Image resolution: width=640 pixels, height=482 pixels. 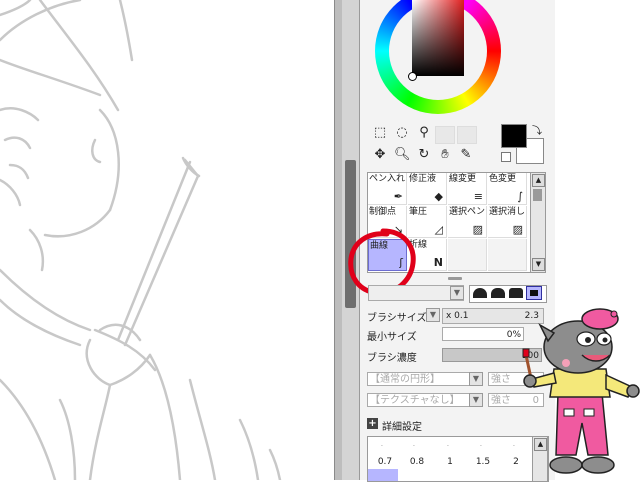 I want to click on swap-colors-icon: ⤵, so click(x=537, y=129).